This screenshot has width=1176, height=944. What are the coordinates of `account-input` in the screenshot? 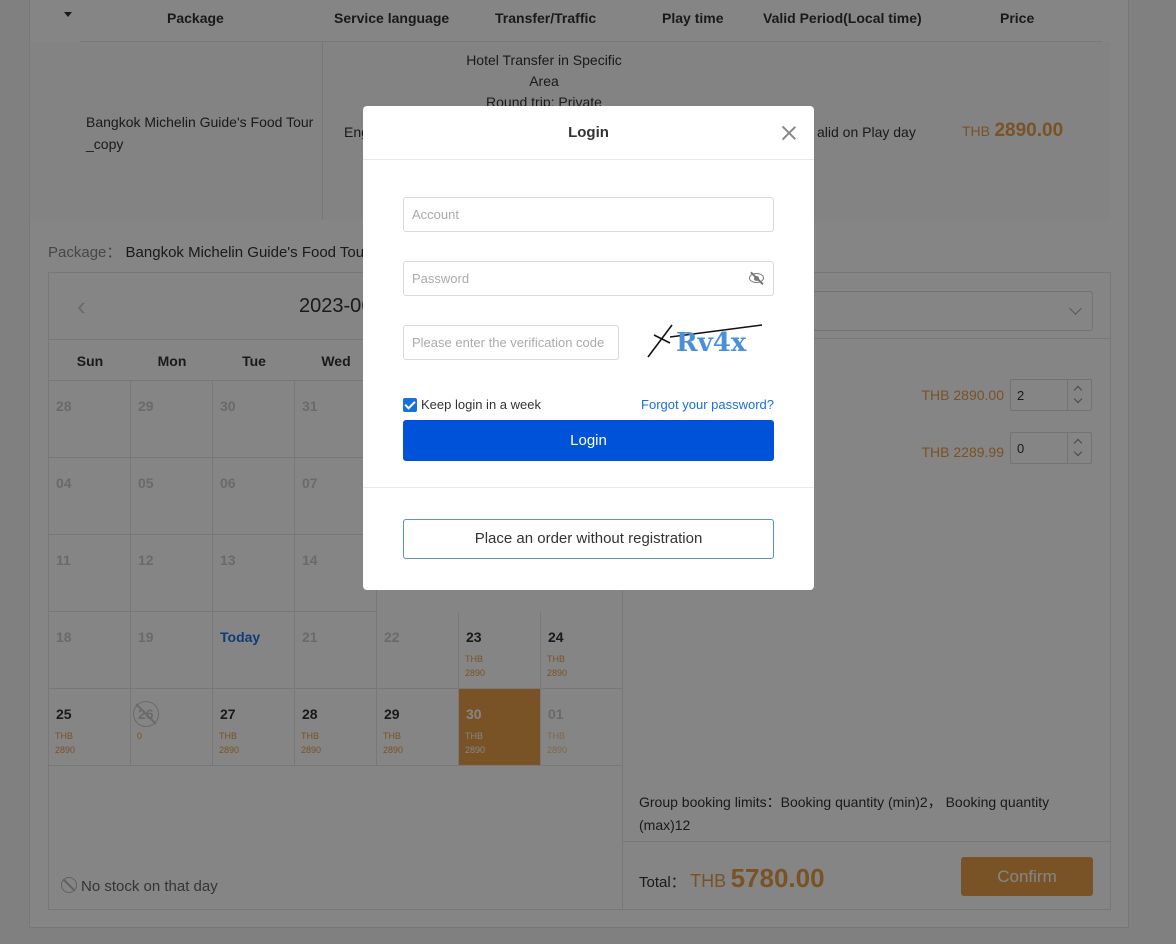 It's located at (588, 214).